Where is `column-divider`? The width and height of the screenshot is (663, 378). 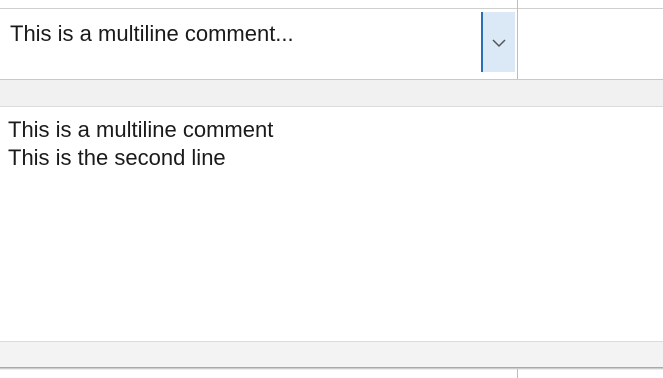
column-divider is located at coordinates (517, 40).